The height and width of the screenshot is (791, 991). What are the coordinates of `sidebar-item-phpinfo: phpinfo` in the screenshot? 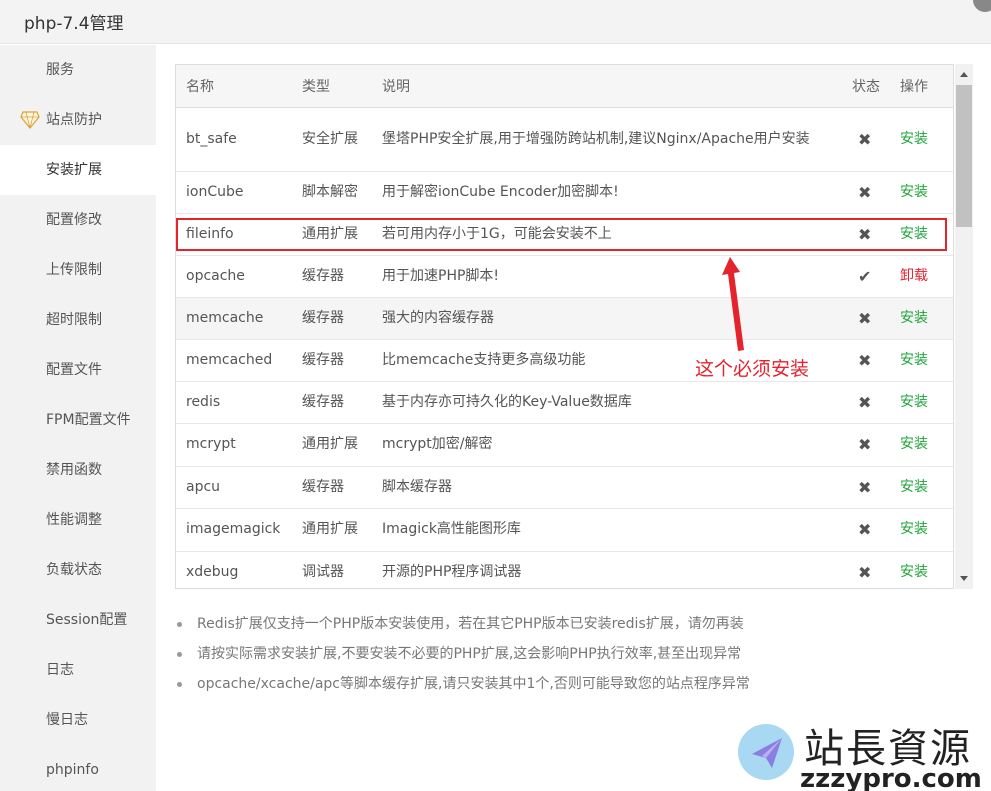 It's located at (78, 768).